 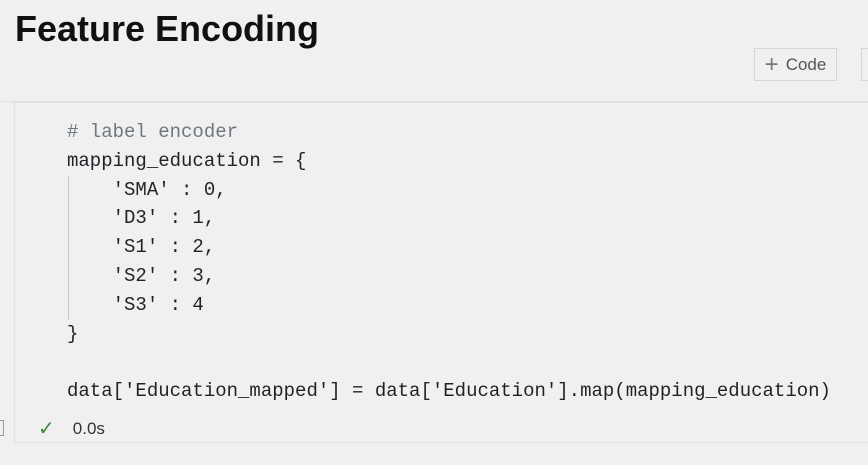 What do you see at coordinates (88, 428) in the screenshot?
I see `execution-time: 0.0s` at bounding box center [88, 428].